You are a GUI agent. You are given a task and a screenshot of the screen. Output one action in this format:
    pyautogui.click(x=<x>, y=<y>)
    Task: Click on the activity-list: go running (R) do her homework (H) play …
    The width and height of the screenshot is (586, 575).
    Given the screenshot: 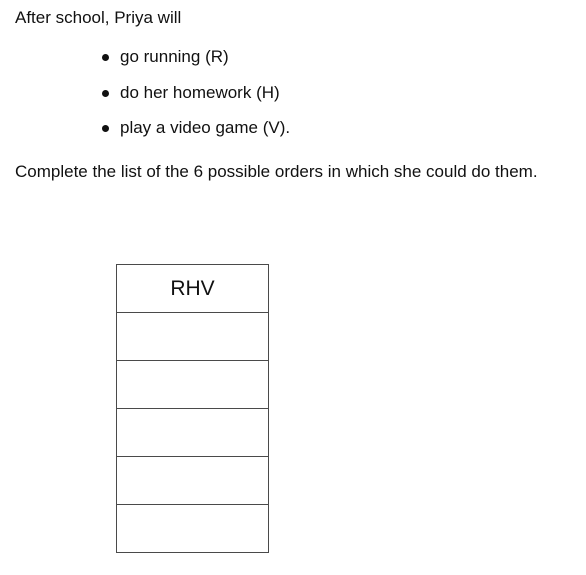 What is the action you would take?
    pyautogui.click(x=195, y=97)
    